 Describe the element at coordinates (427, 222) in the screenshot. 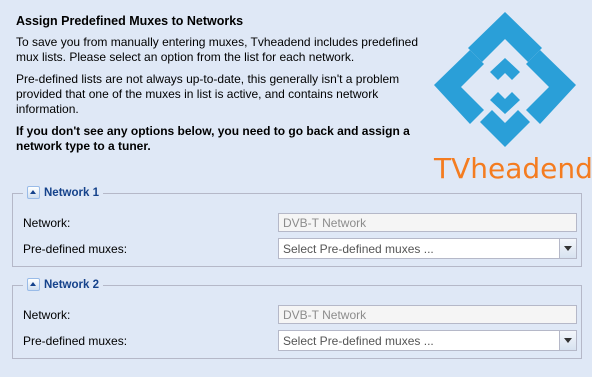

I see `network-1-network-field: DVB-T Network` at that location.